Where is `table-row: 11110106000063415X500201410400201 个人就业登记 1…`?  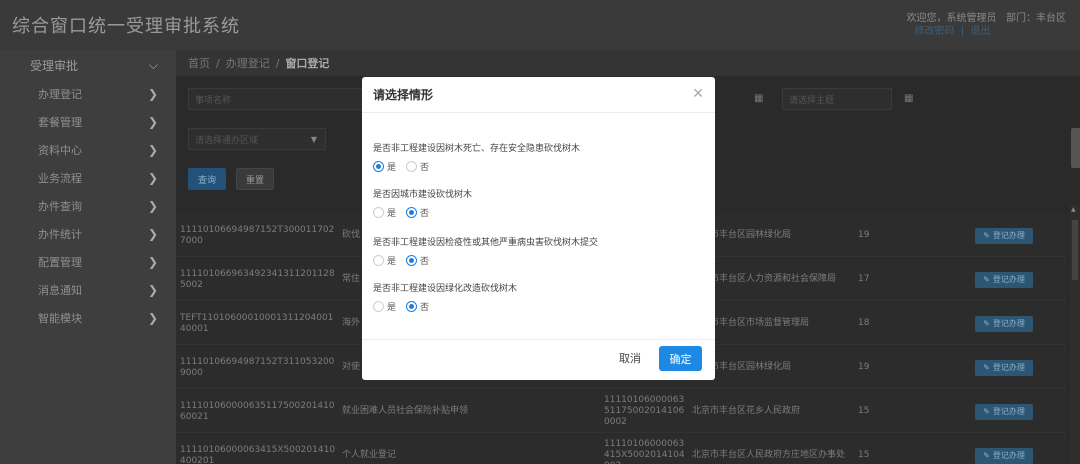
table-row: 11110106000063415X500201410400201 个人就业登记 1… is located at coordinates (621, 449).